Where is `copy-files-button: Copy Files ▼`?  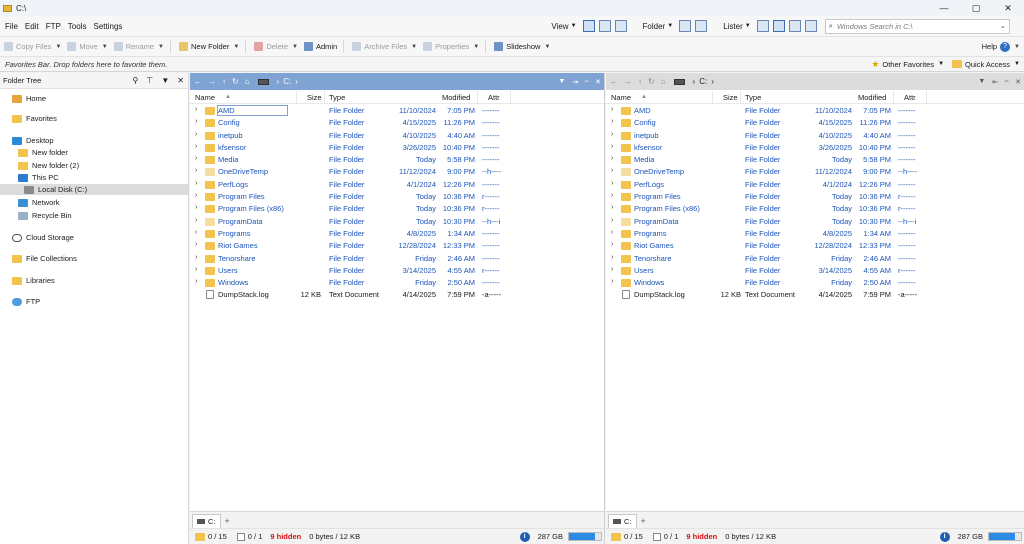
copy-files-button: Copy Files ▼ is located at coordinates (32, 46).